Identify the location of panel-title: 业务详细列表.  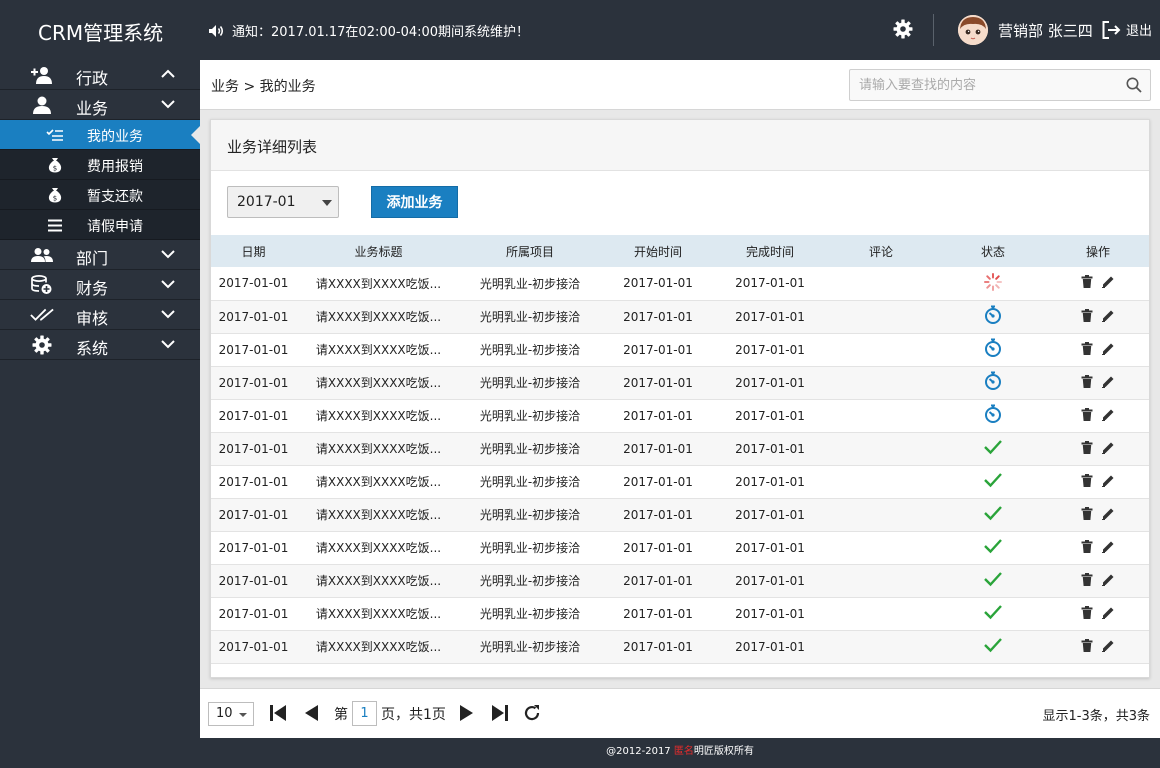
(272, 147).